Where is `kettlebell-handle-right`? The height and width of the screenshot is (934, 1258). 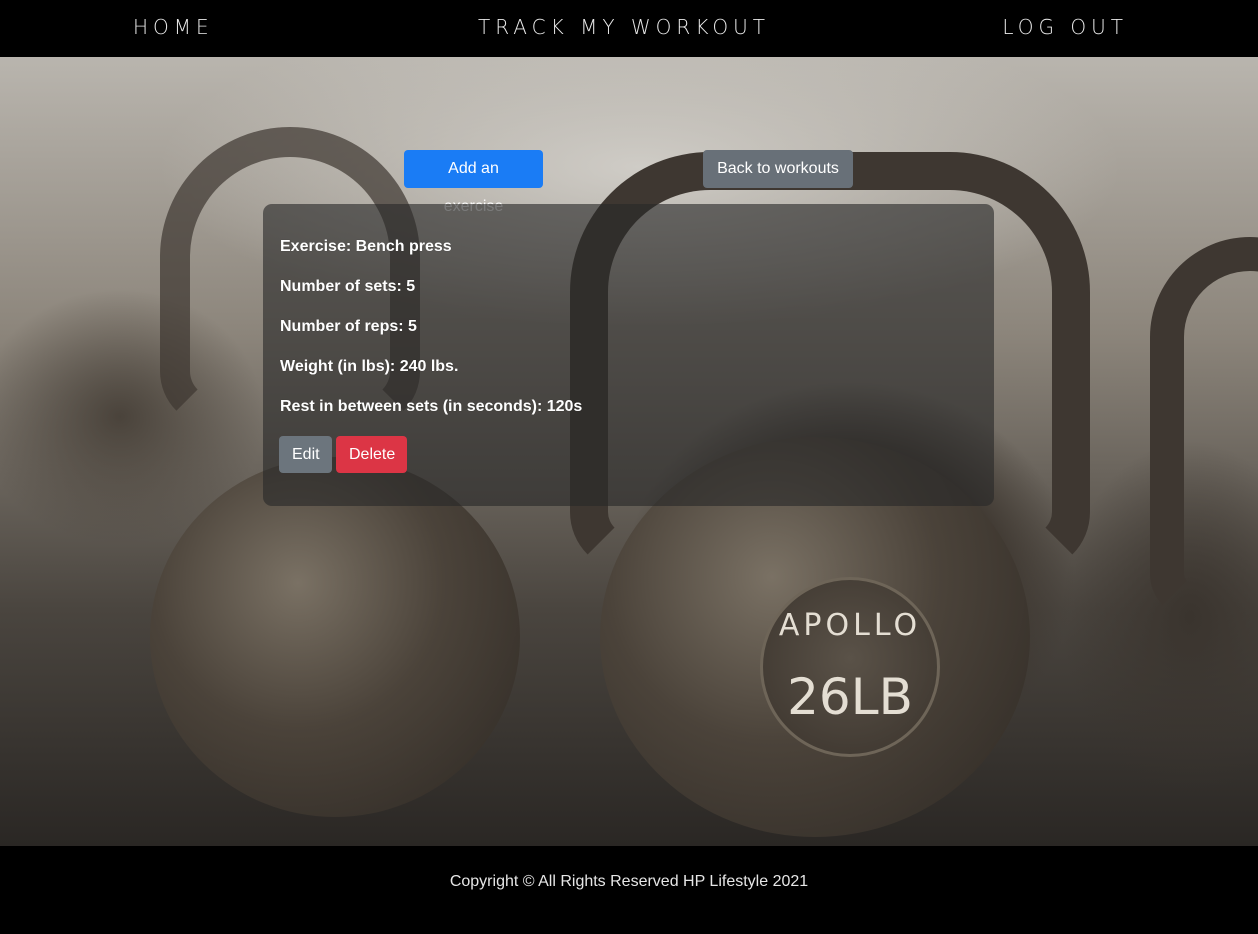 kettlebell-handle-right is located at coordinates (1204, 427).